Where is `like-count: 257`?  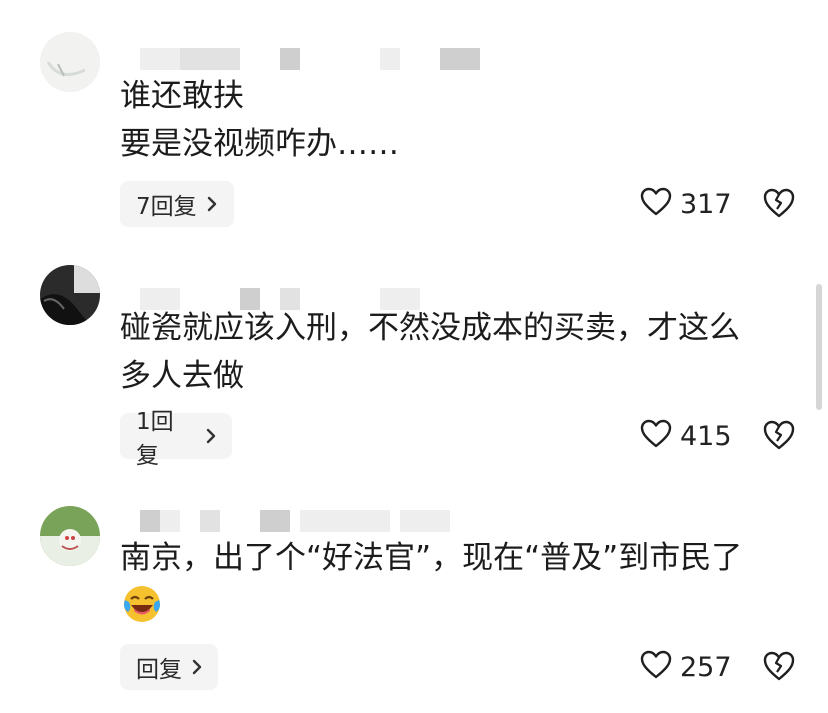
like-count: 257 is located at coordinates (706, 667).